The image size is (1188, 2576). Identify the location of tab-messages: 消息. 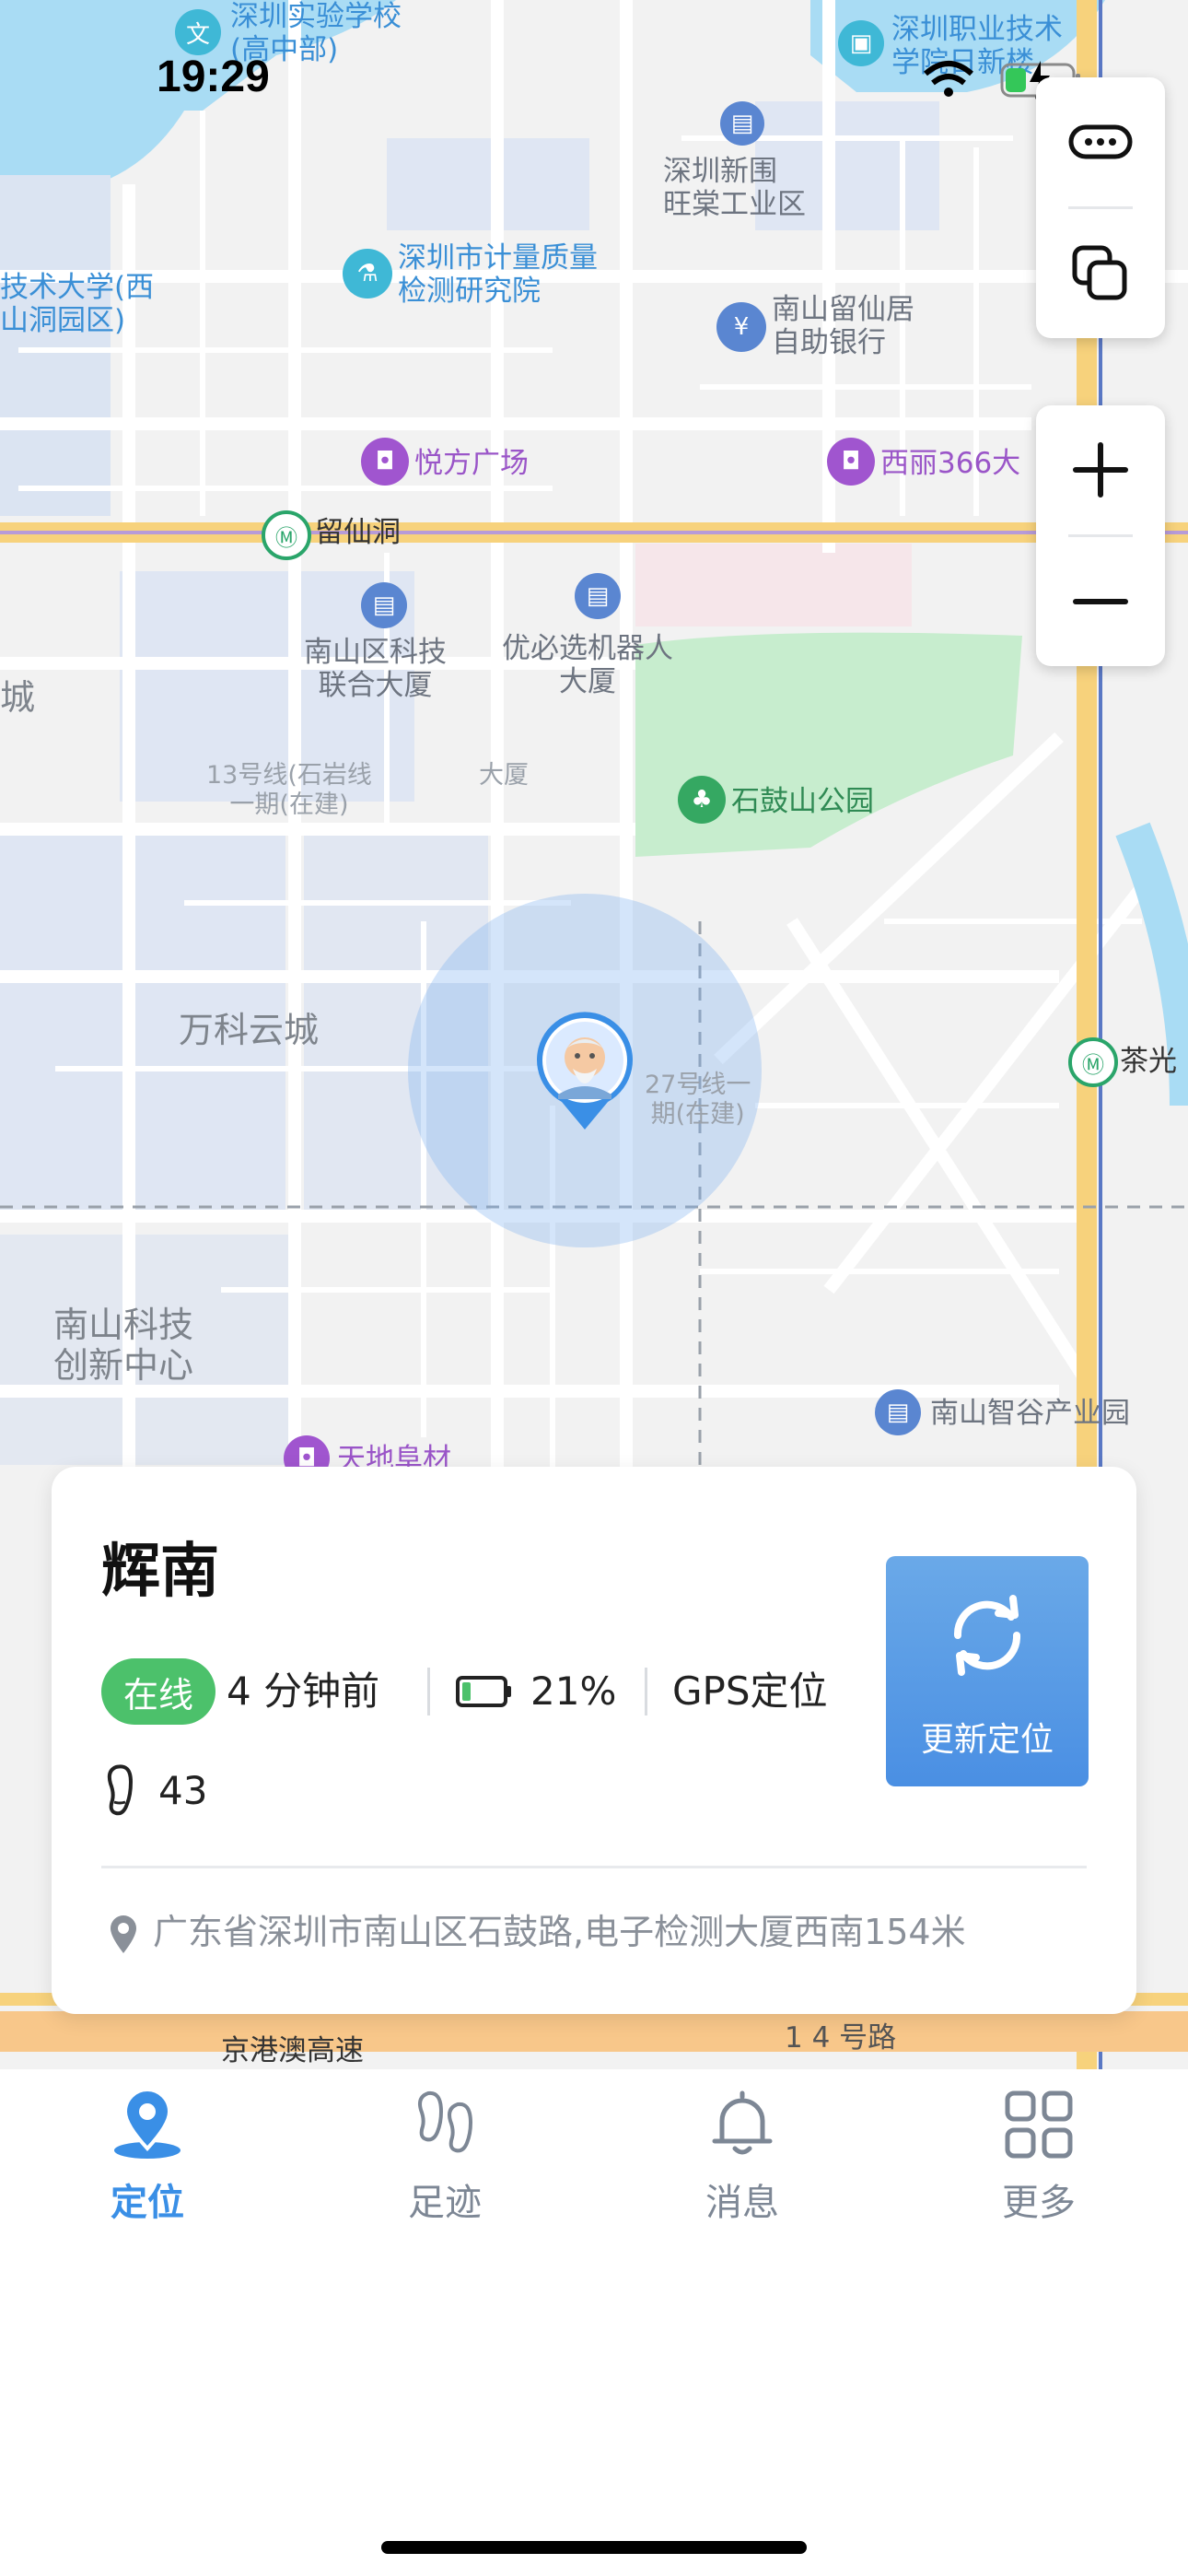
(742, 2175).